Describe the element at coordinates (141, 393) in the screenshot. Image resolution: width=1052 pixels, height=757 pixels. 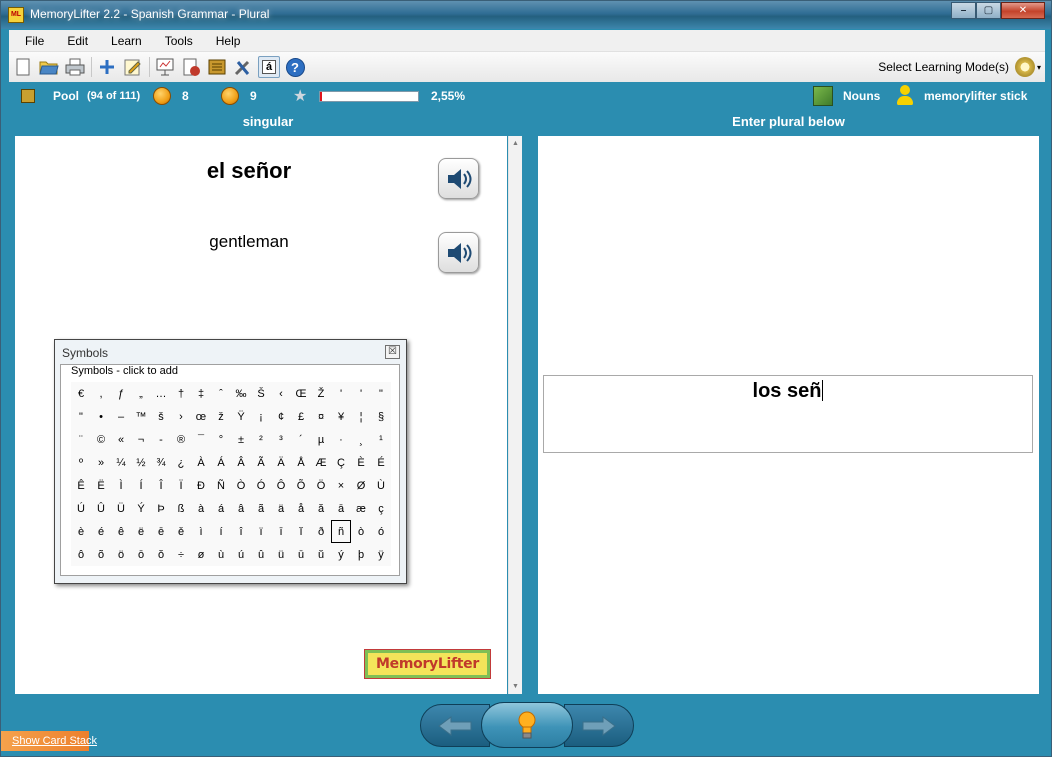
I see `symbol-button: „` at that location.